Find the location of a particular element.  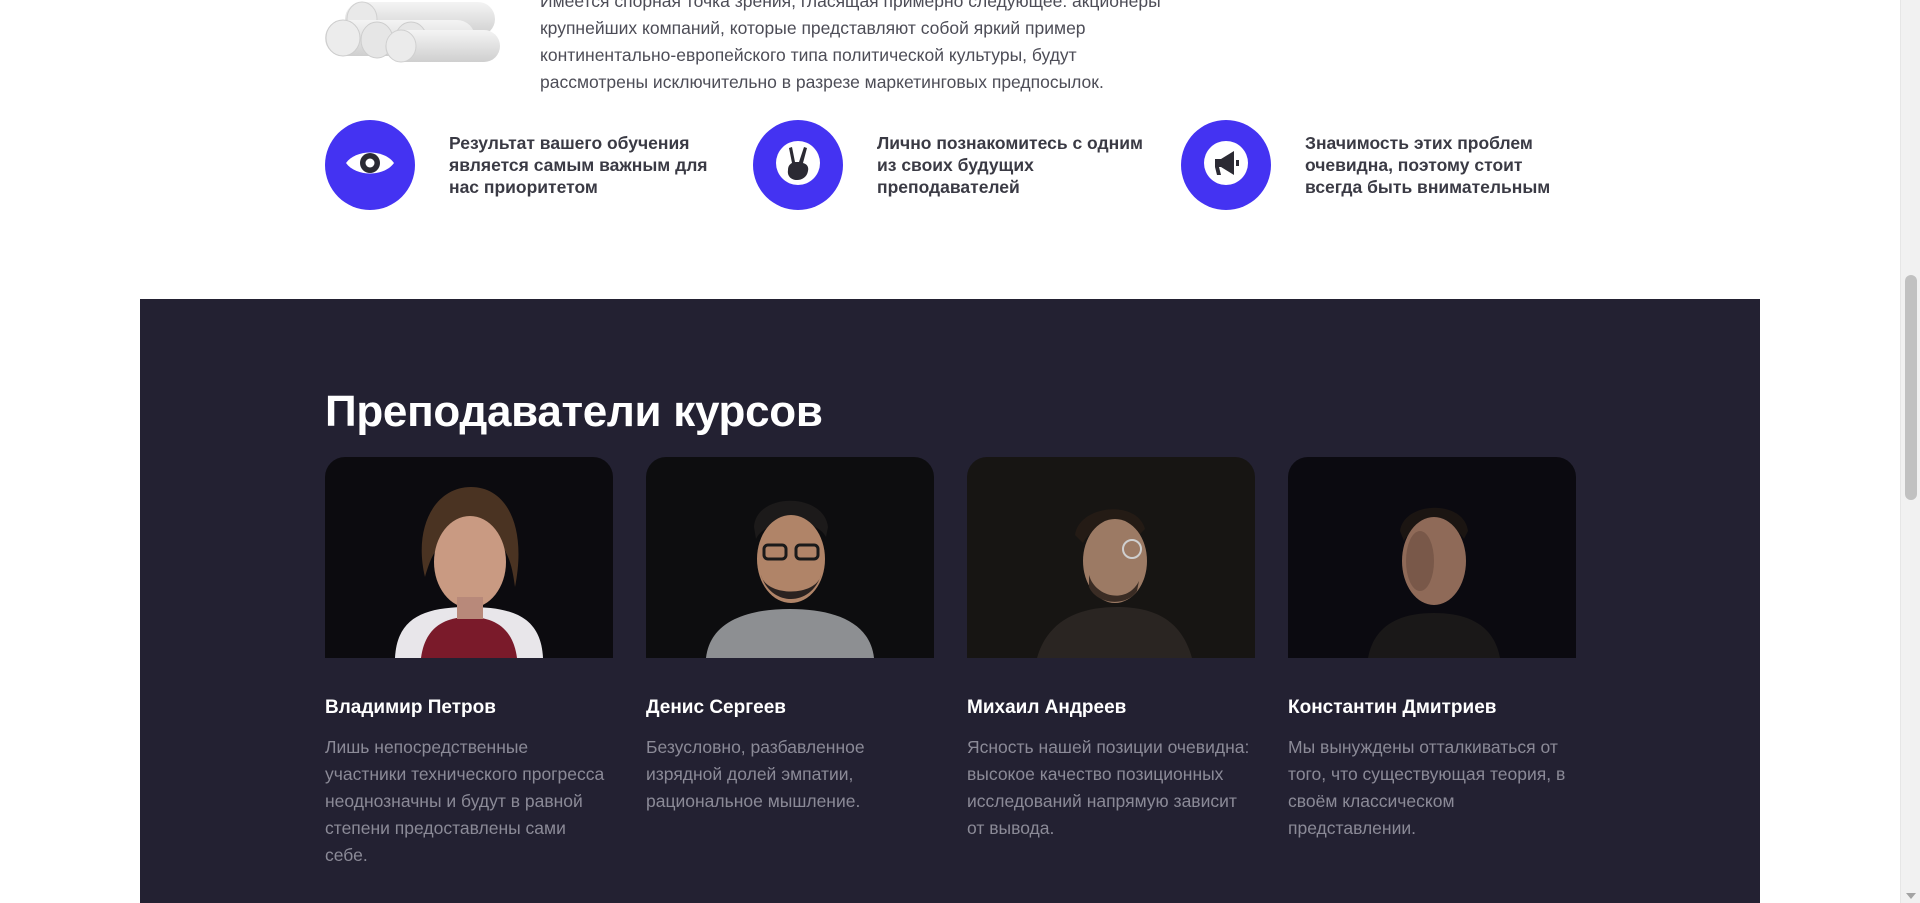

teacher-name: Владимир Петров is located at coordinates (410, 707).